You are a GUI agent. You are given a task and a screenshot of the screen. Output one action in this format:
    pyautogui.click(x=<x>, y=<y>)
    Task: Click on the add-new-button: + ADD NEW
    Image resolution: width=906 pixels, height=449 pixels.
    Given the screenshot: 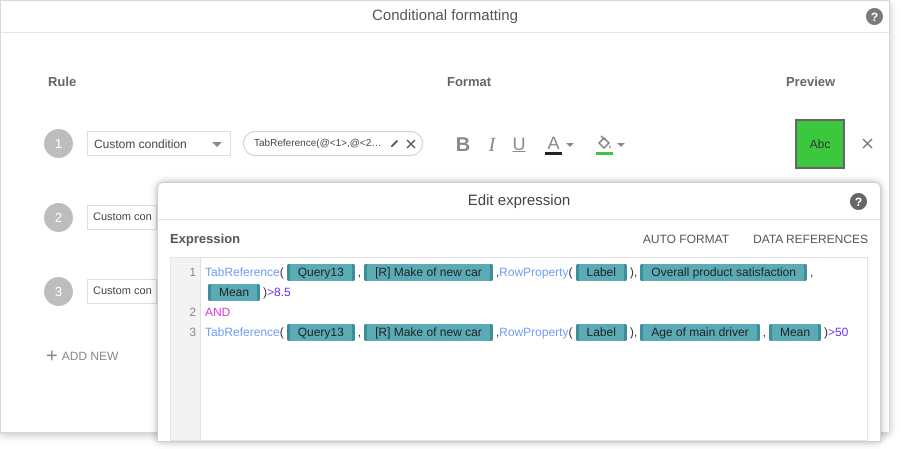 What is the action you would take?
    pyautogui.click(x=82, y=356)
    